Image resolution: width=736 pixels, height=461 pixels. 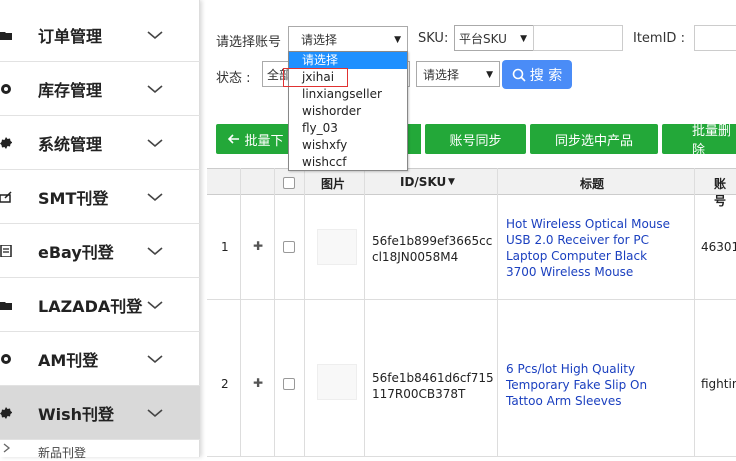 I want to click on extra-select: 请选择 ▼, so click(x=458, y=74).